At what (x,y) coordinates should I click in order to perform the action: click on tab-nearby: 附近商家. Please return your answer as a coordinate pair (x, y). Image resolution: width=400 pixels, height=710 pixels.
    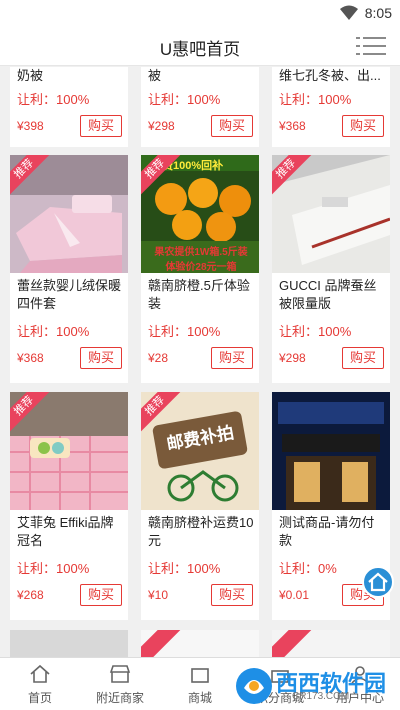
    Looking at the image, I should click on (120, 684).